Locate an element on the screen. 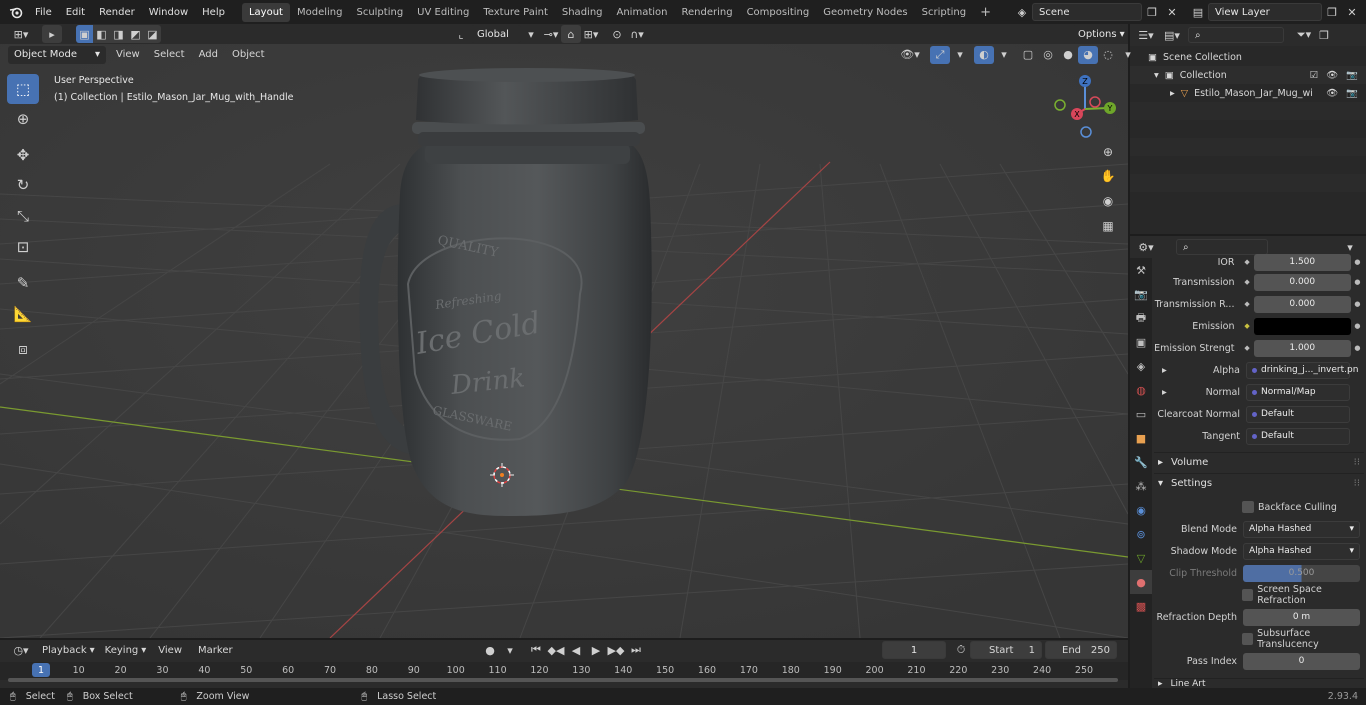  measure-tool-icon: 📐 is located at coordinates (23, 314).